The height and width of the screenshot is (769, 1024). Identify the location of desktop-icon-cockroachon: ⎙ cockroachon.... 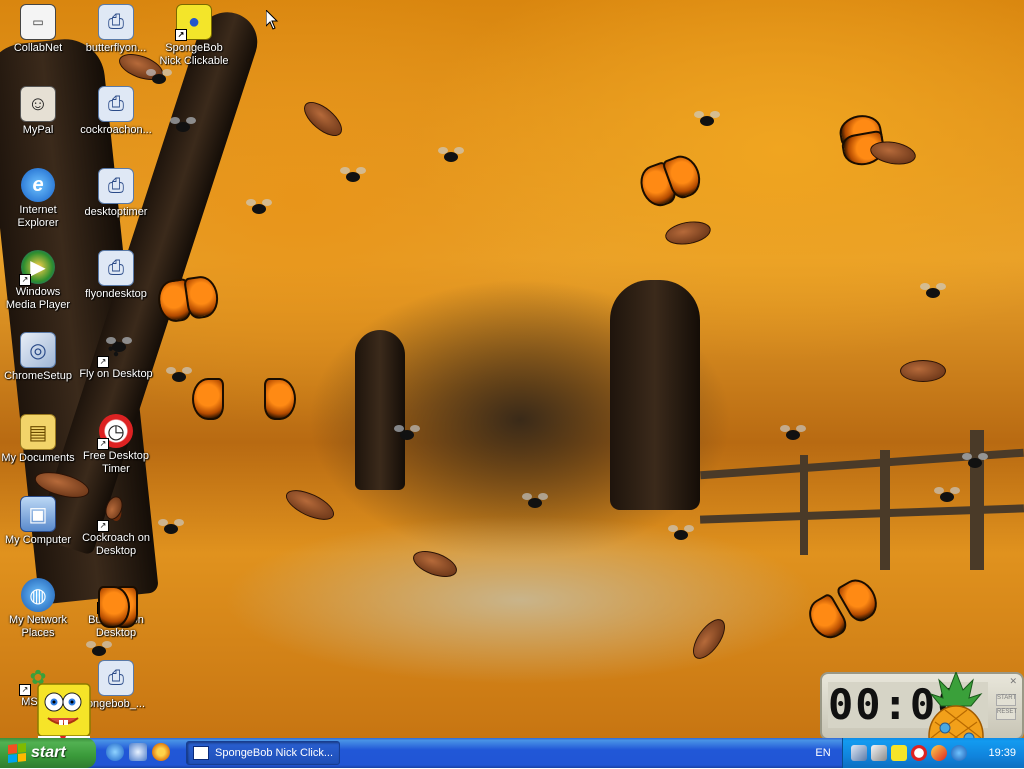
(116, 111).